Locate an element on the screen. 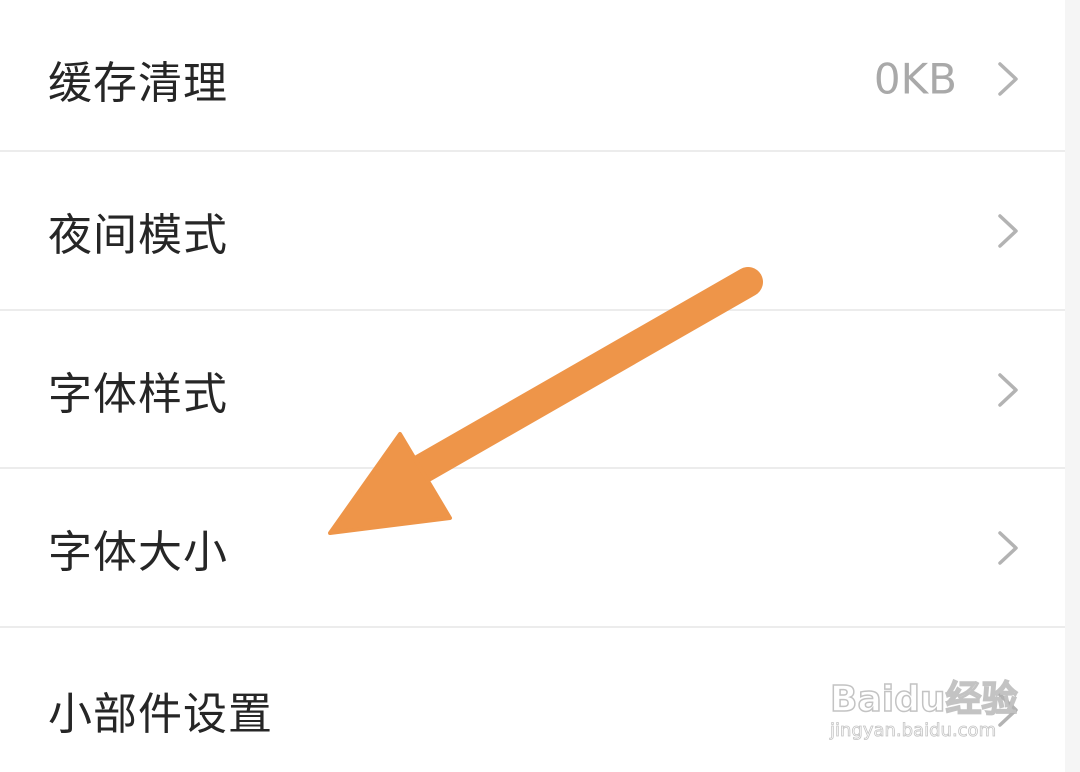  scrollbar is located at coordinates (1072, 386).